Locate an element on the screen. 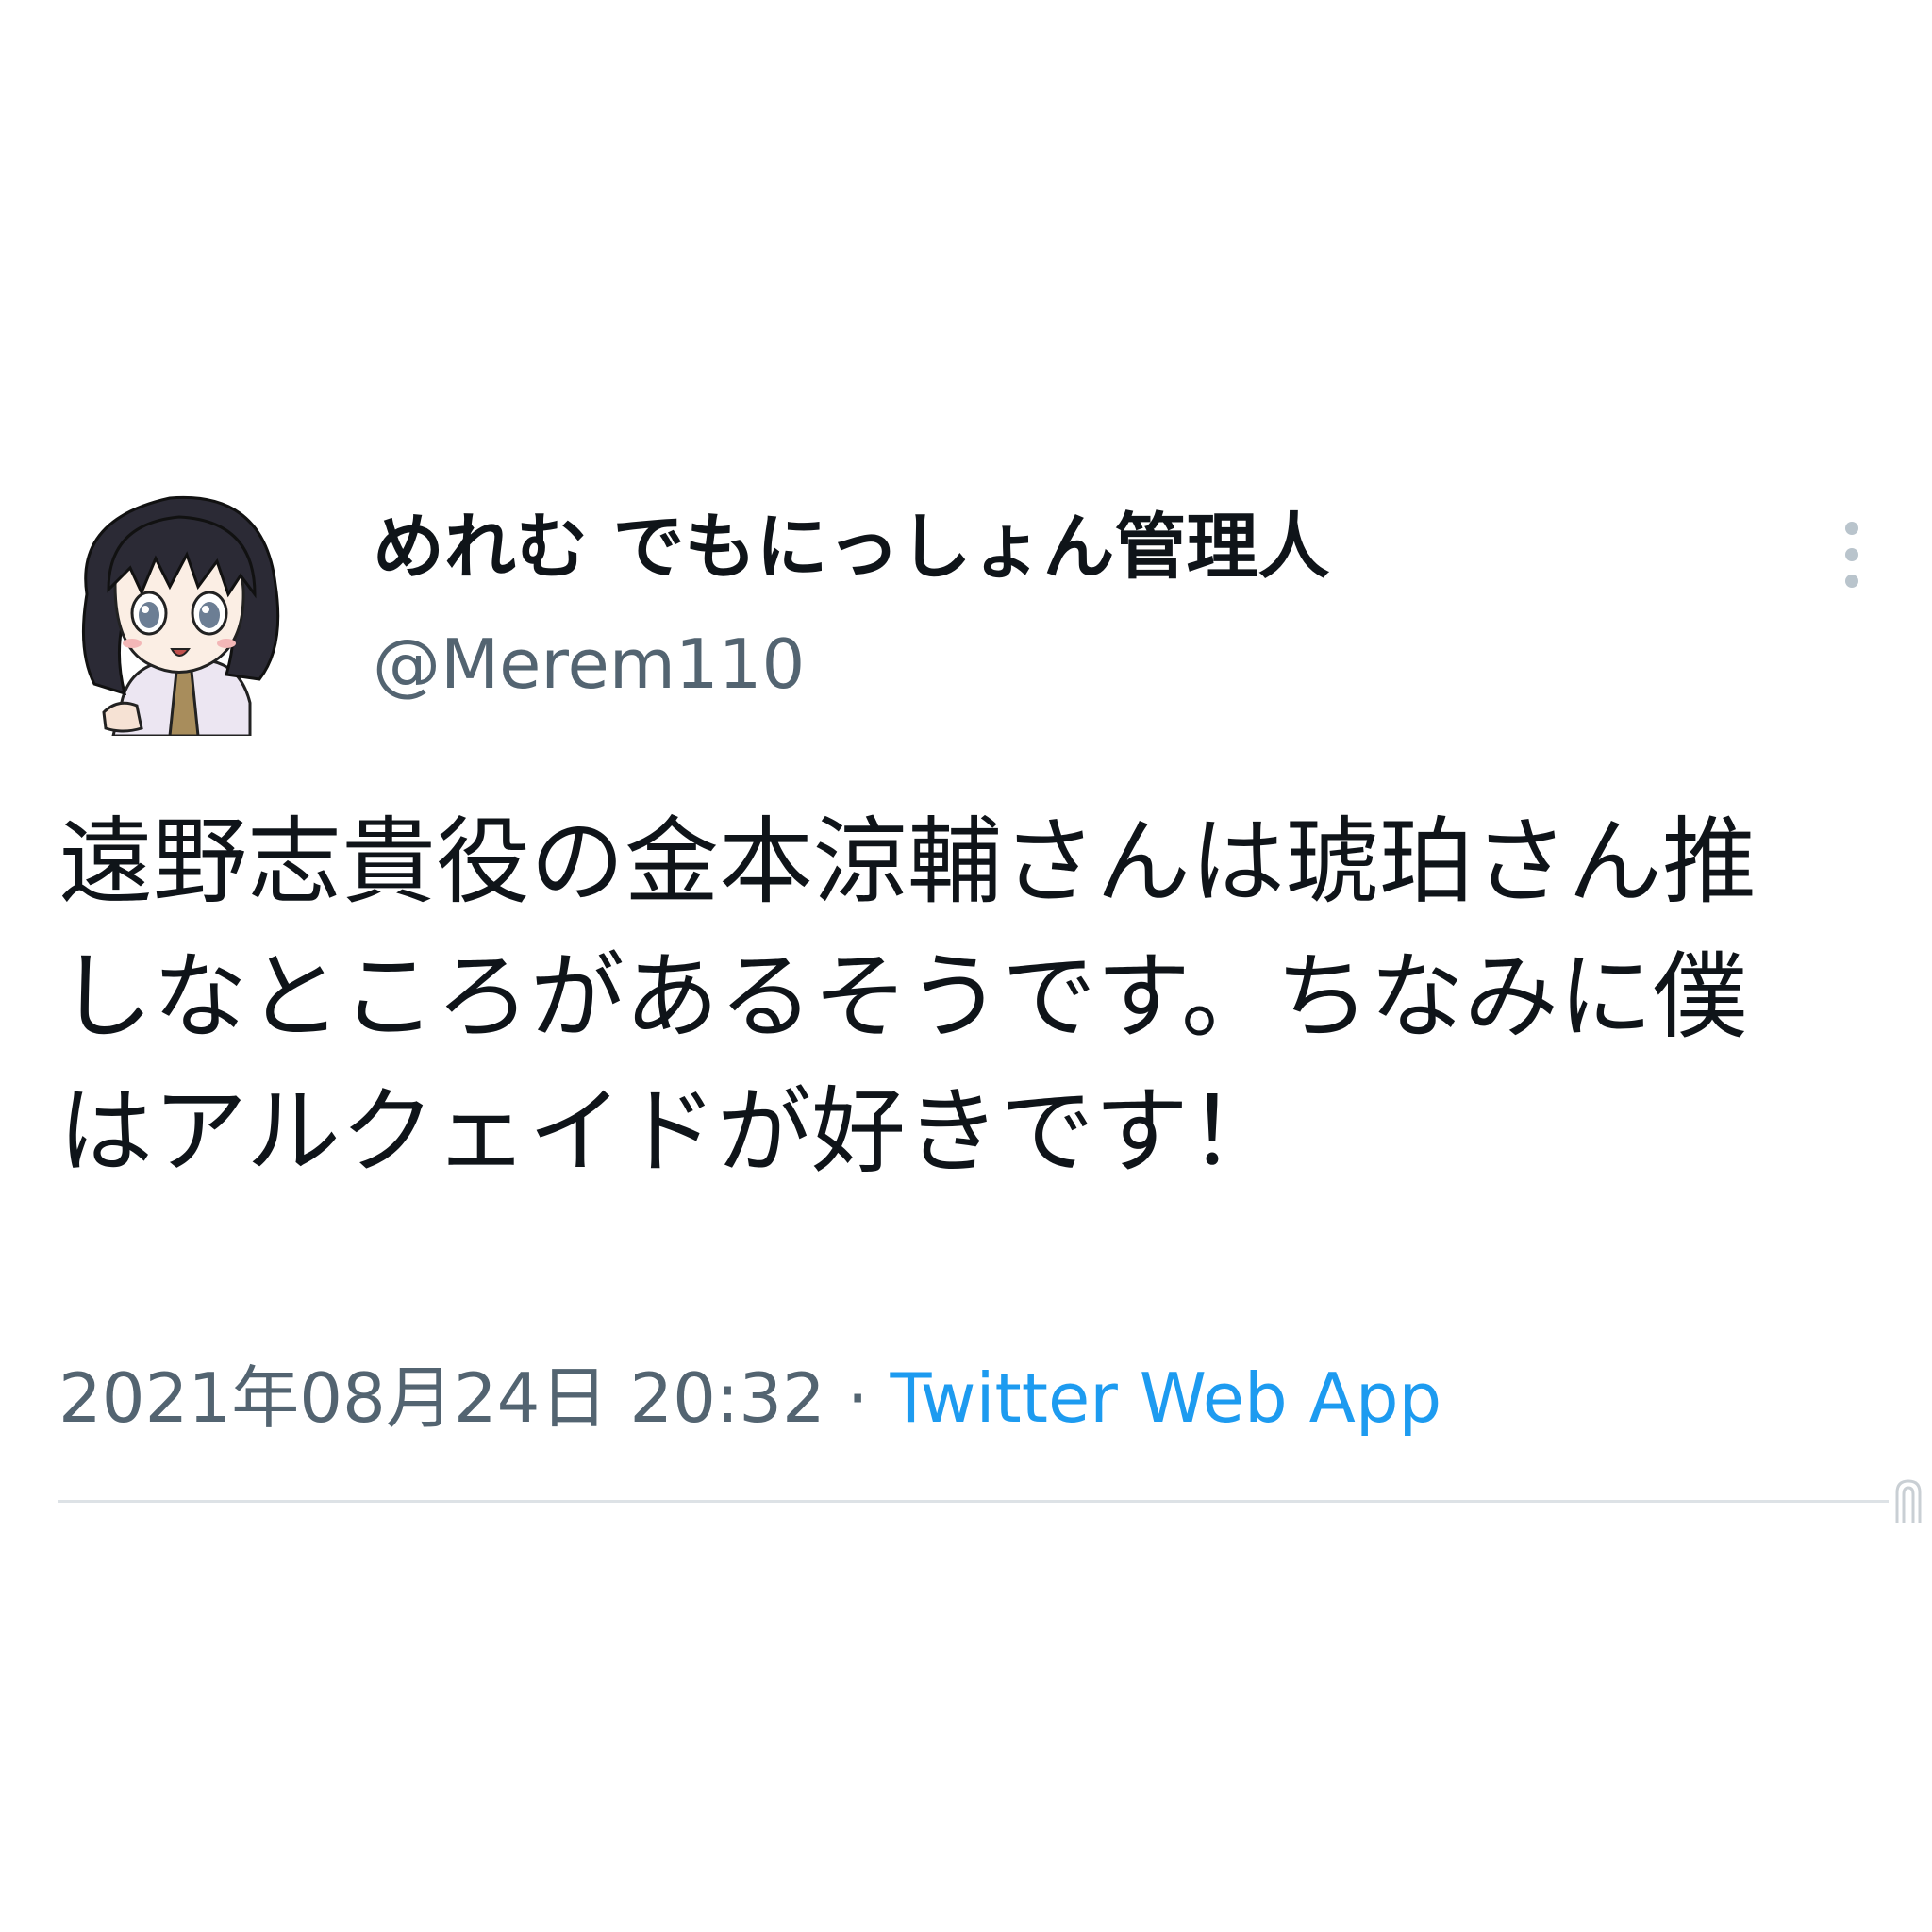  anime-character-avatar-icon is located at coordinates (180, 615).